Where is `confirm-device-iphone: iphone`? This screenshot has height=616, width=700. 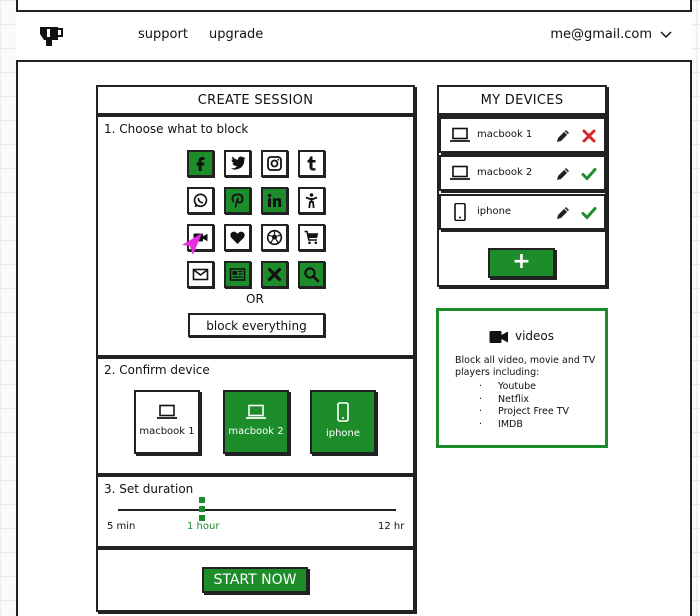
confirm-device-iphone: iphone is located at coordinates (343, 422).